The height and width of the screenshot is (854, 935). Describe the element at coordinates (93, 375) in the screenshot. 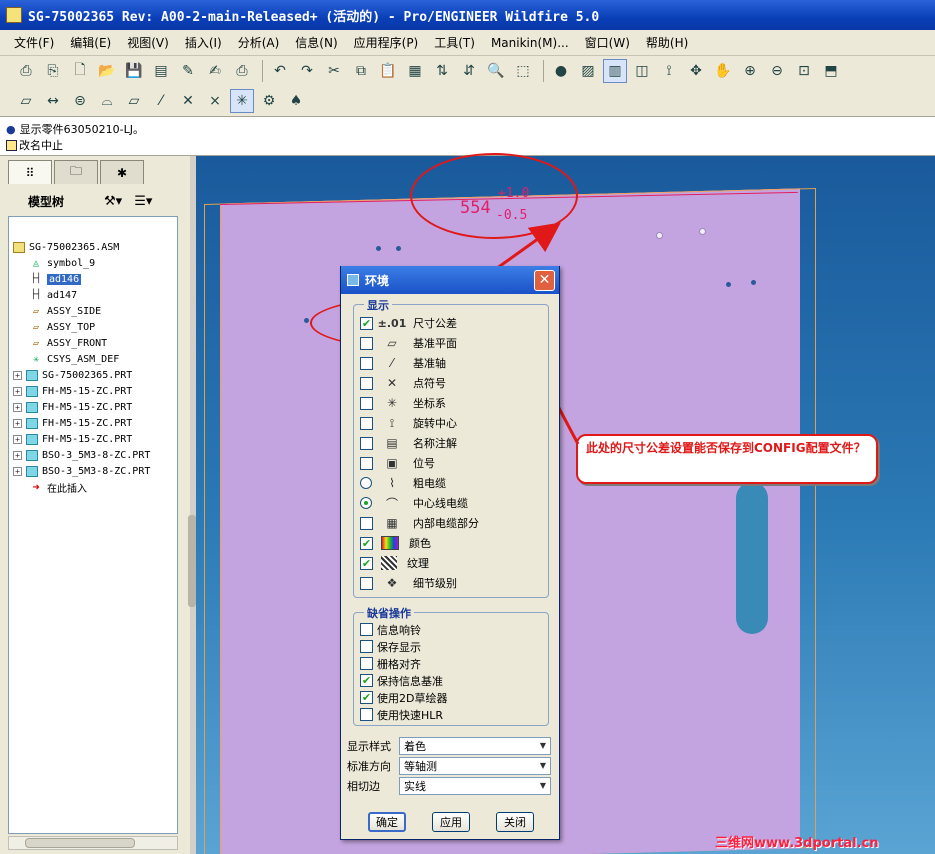

I see `tree-item: + SG-75002365.PRT` at that location.